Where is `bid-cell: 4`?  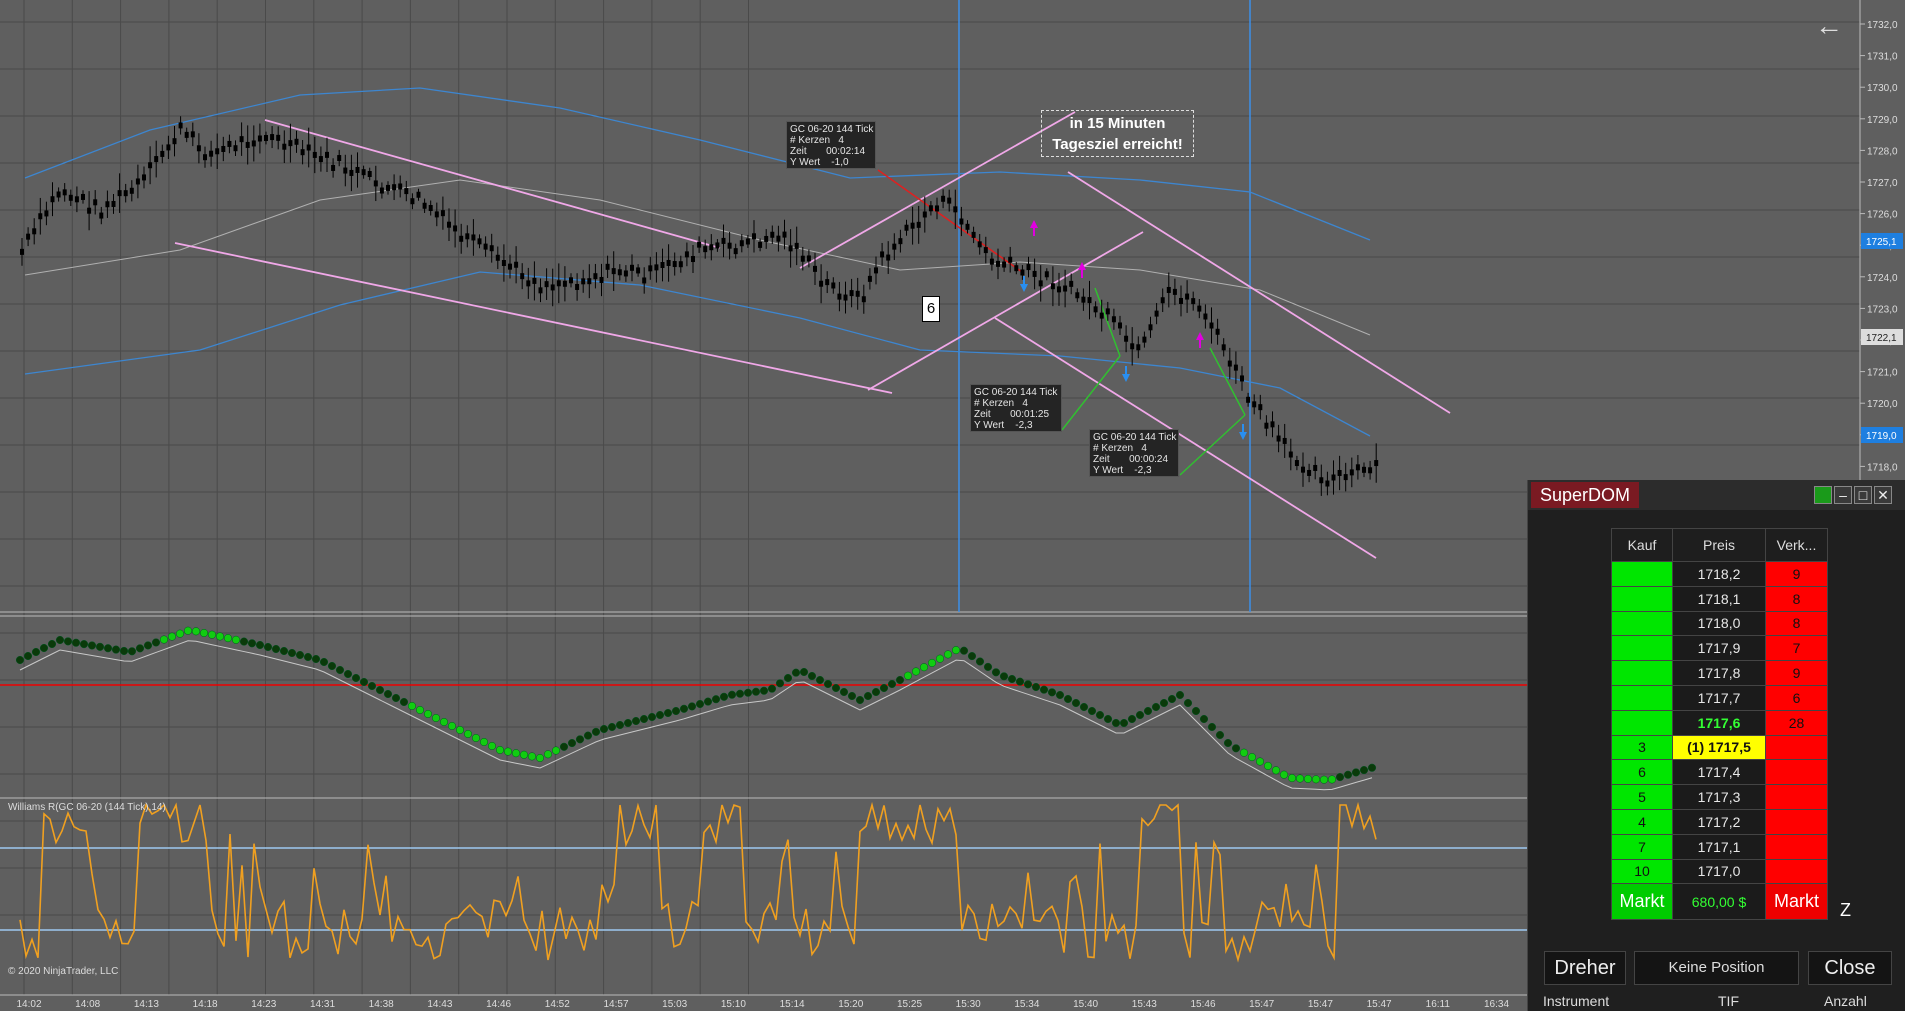 bid-cell: 4 is located at coordinates (1642, 821).